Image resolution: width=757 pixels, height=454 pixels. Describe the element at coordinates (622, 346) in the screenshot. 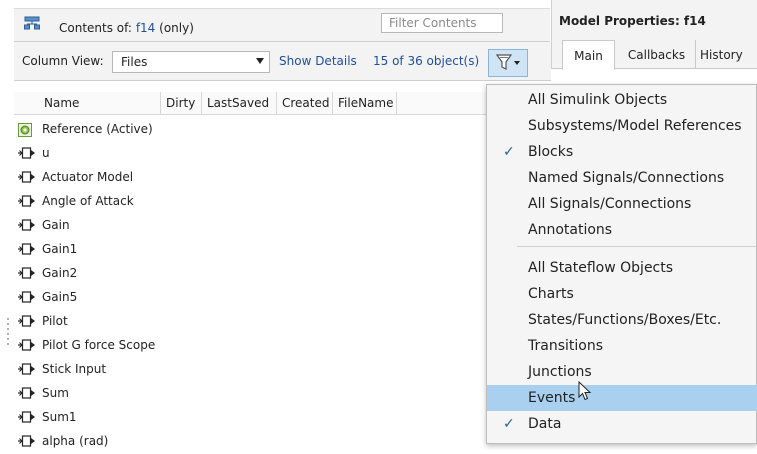

I see `menu-item-transitions: Transitions` at that location.